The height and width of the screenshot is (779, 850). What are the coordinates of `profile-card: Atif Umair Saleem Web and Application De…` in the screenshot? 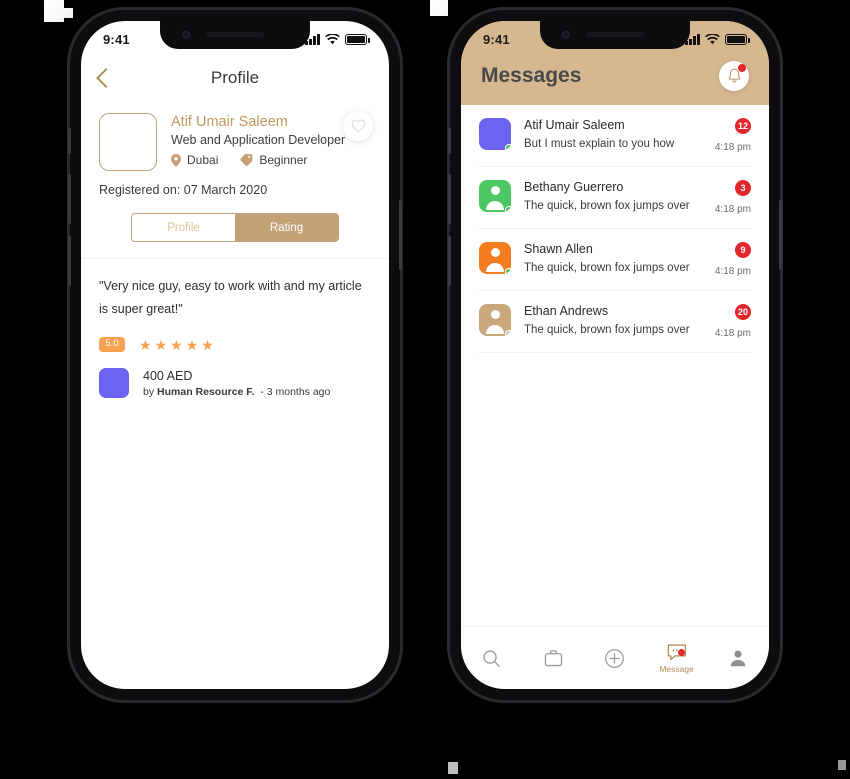 It's located at (235, 135).